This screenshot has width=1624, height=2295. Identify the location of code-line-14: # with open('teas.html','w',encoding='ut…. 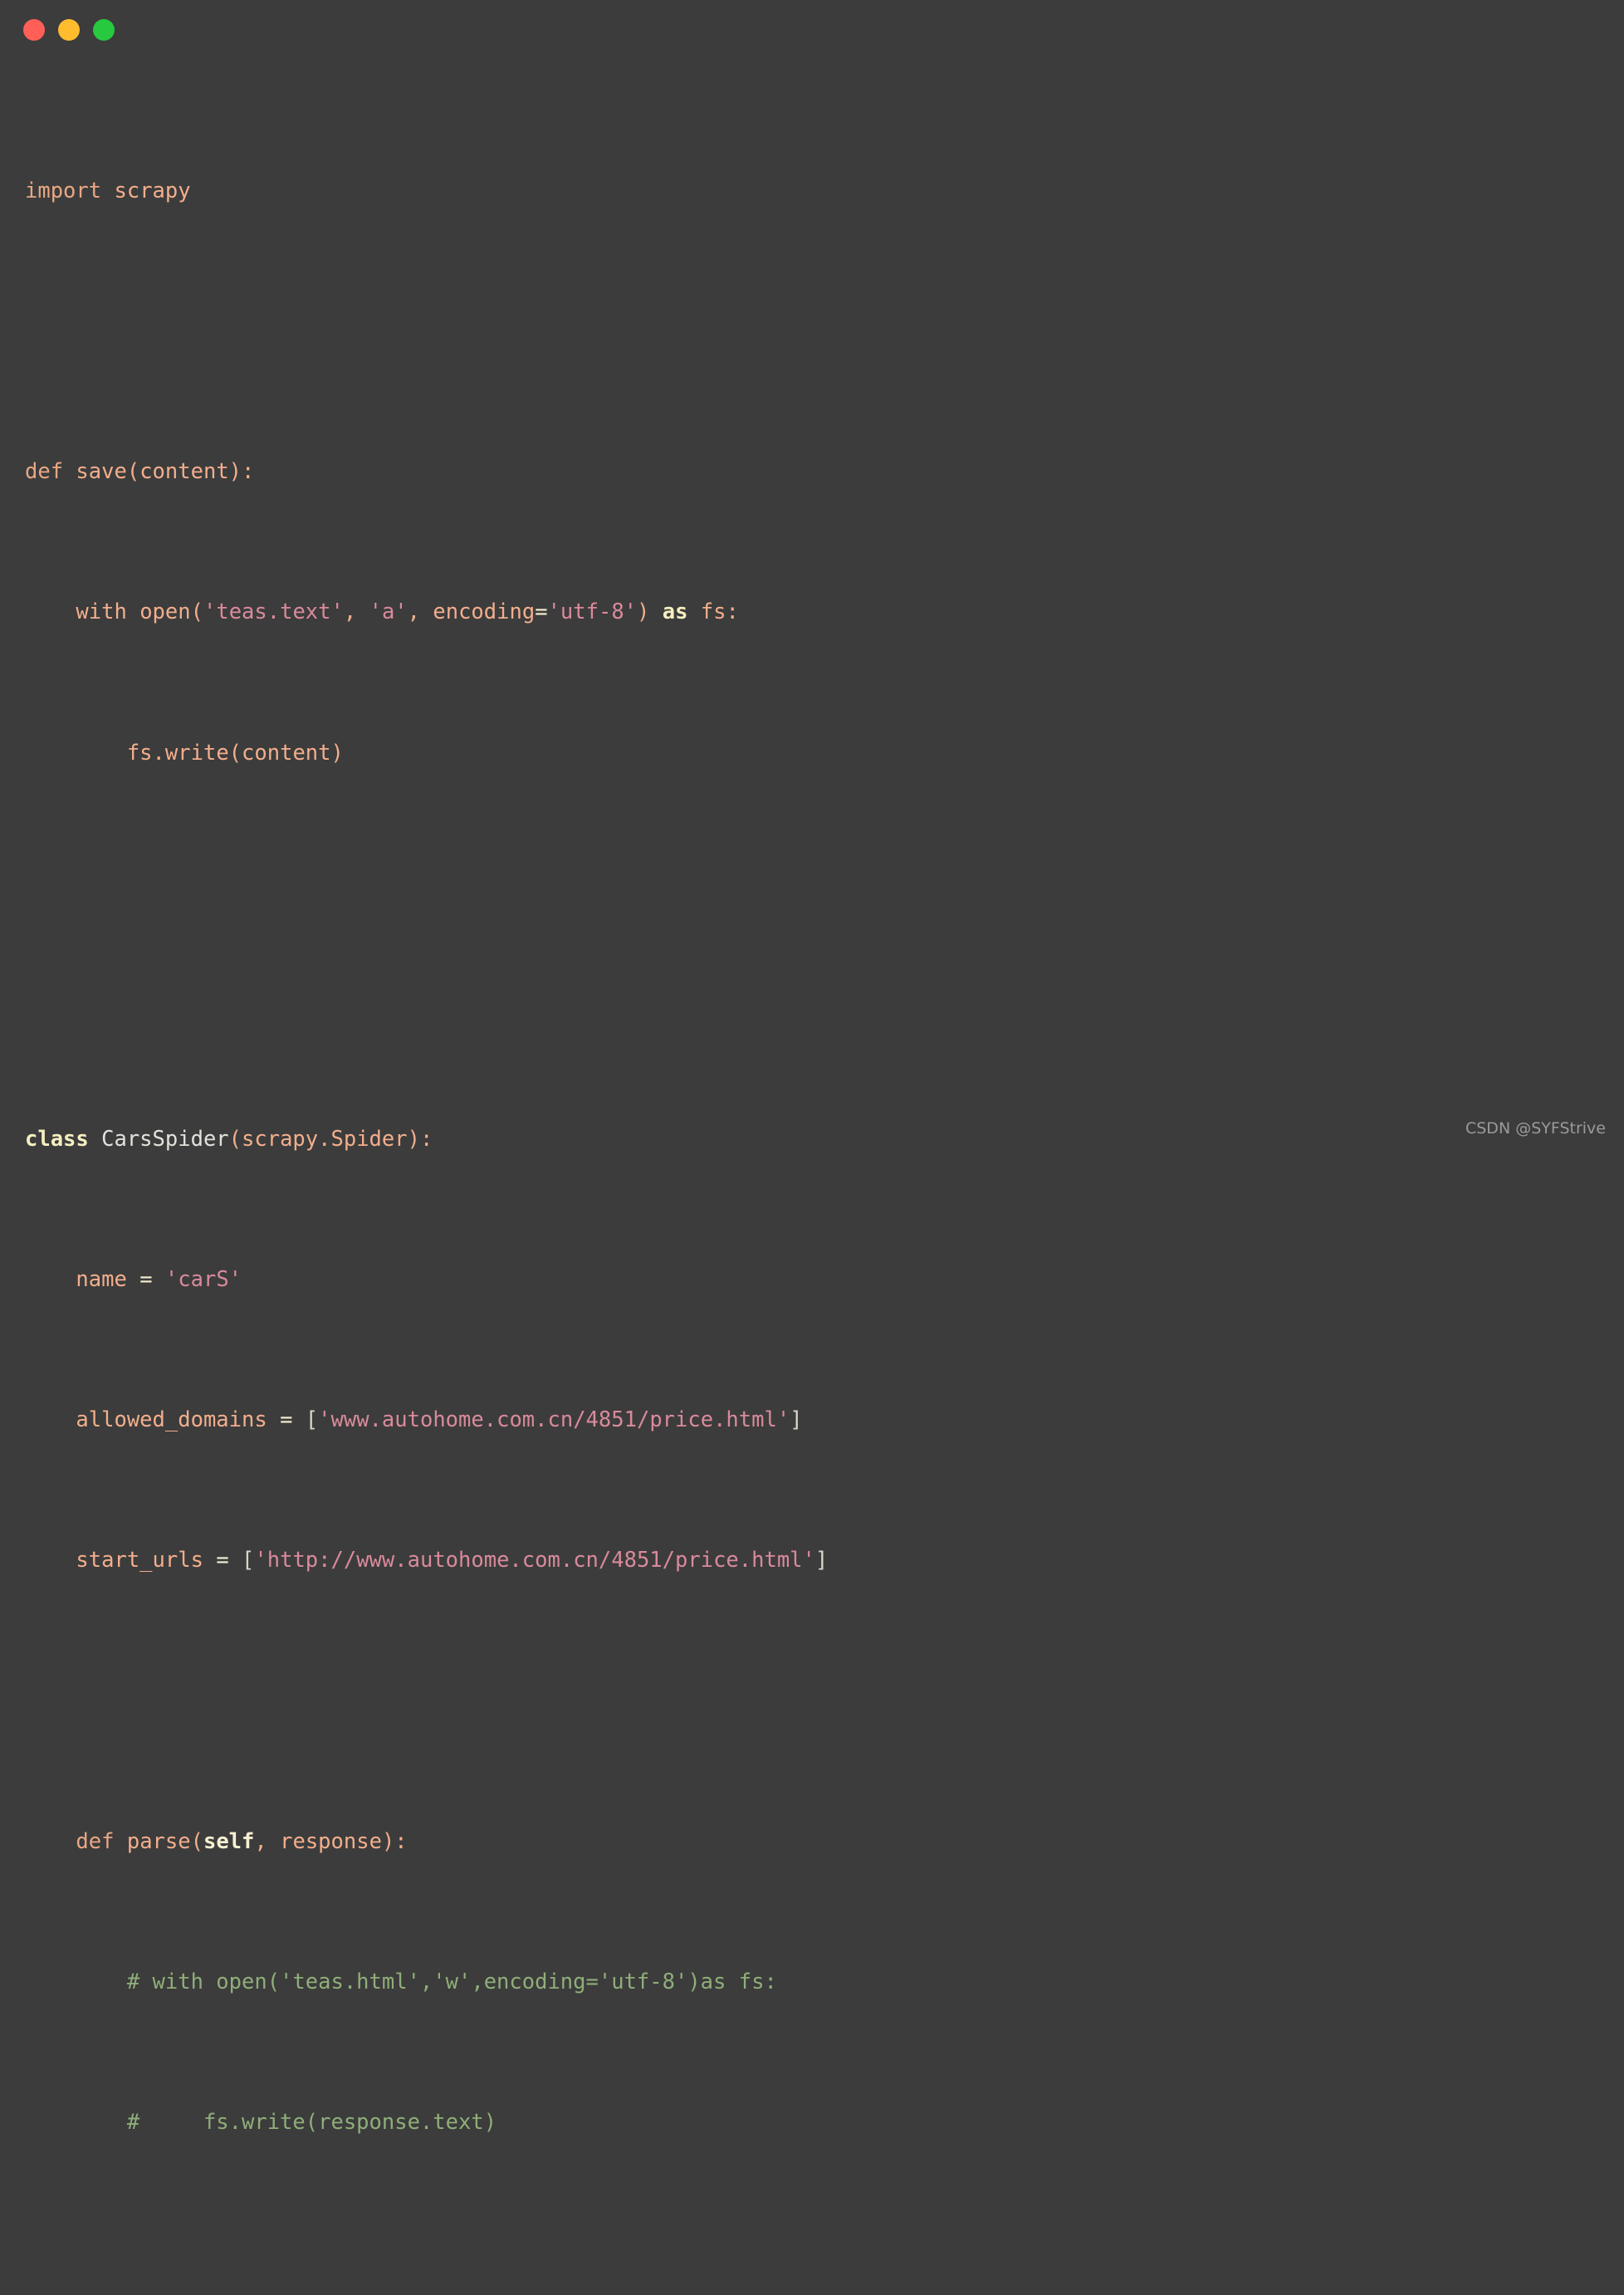
(452, 1983).